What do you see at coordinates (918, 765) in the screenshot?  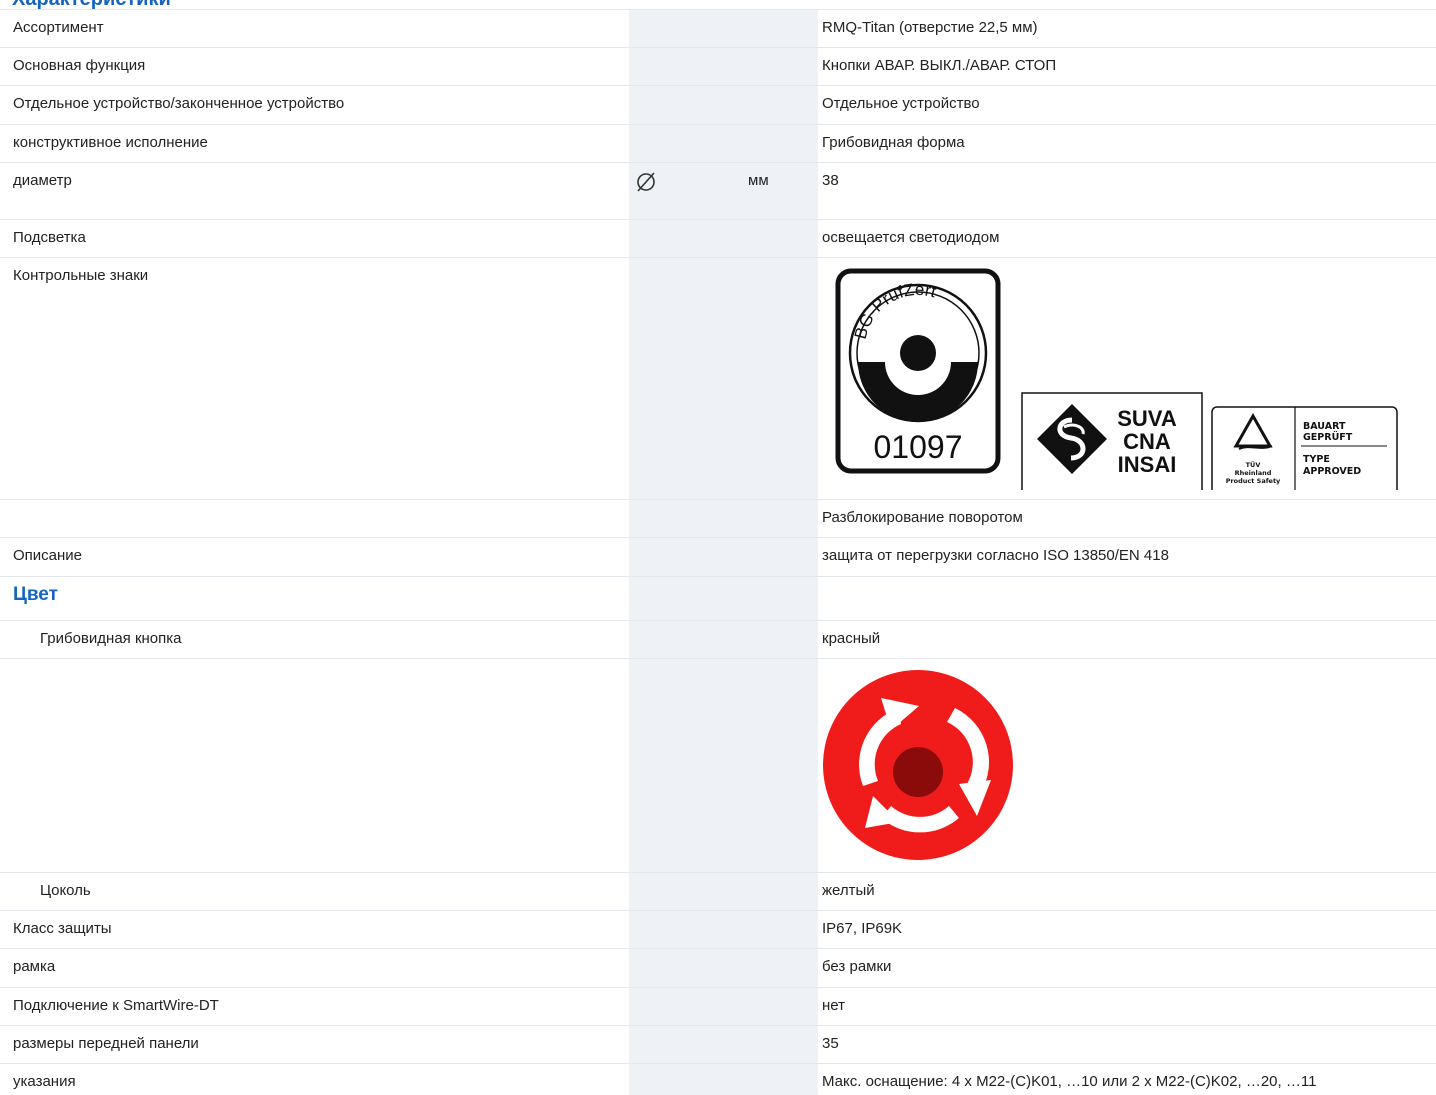 I see `red-mushroom-button-icon` at bounding box center [918, 765].